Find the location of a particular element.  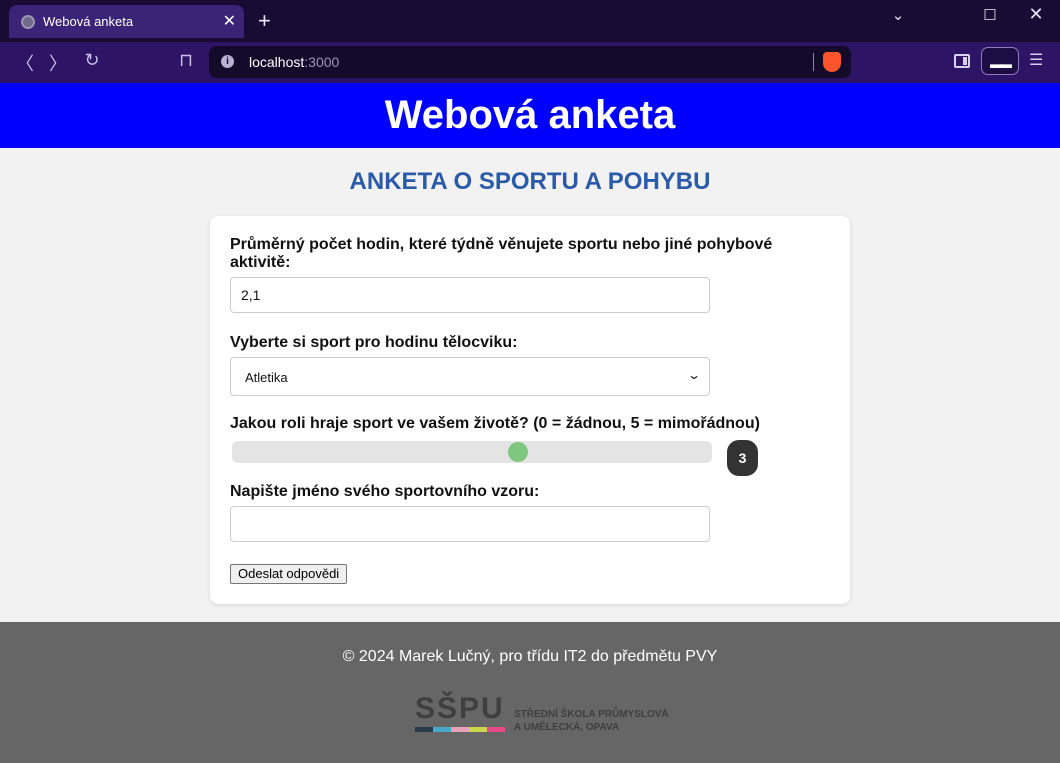

browser-toolbar: 〈 〉 ↻ ⊓ i localhost:3000 ▬▬ ☰ is located at coordinates (530, 62).